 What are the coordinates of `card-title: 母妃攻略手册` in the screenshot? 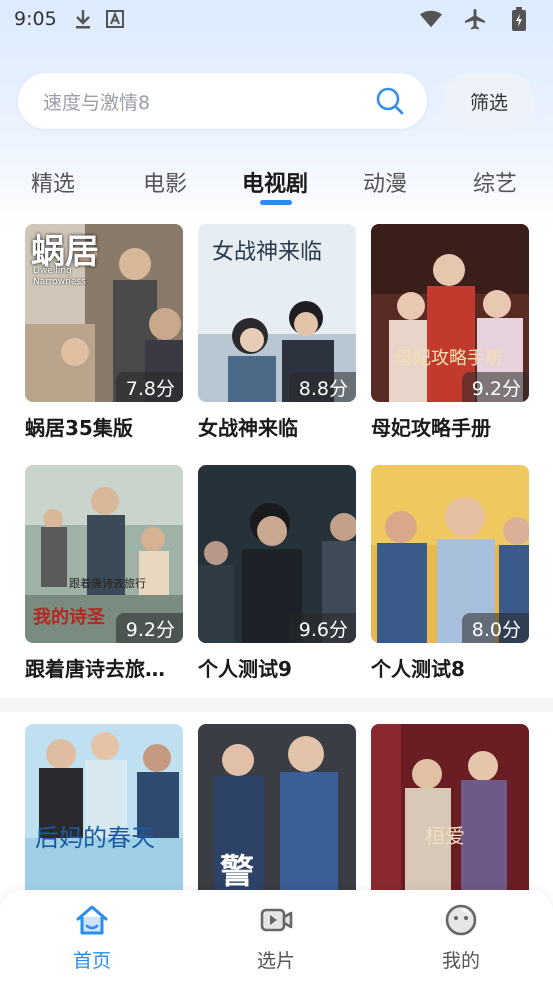 It's located at (450, 426).